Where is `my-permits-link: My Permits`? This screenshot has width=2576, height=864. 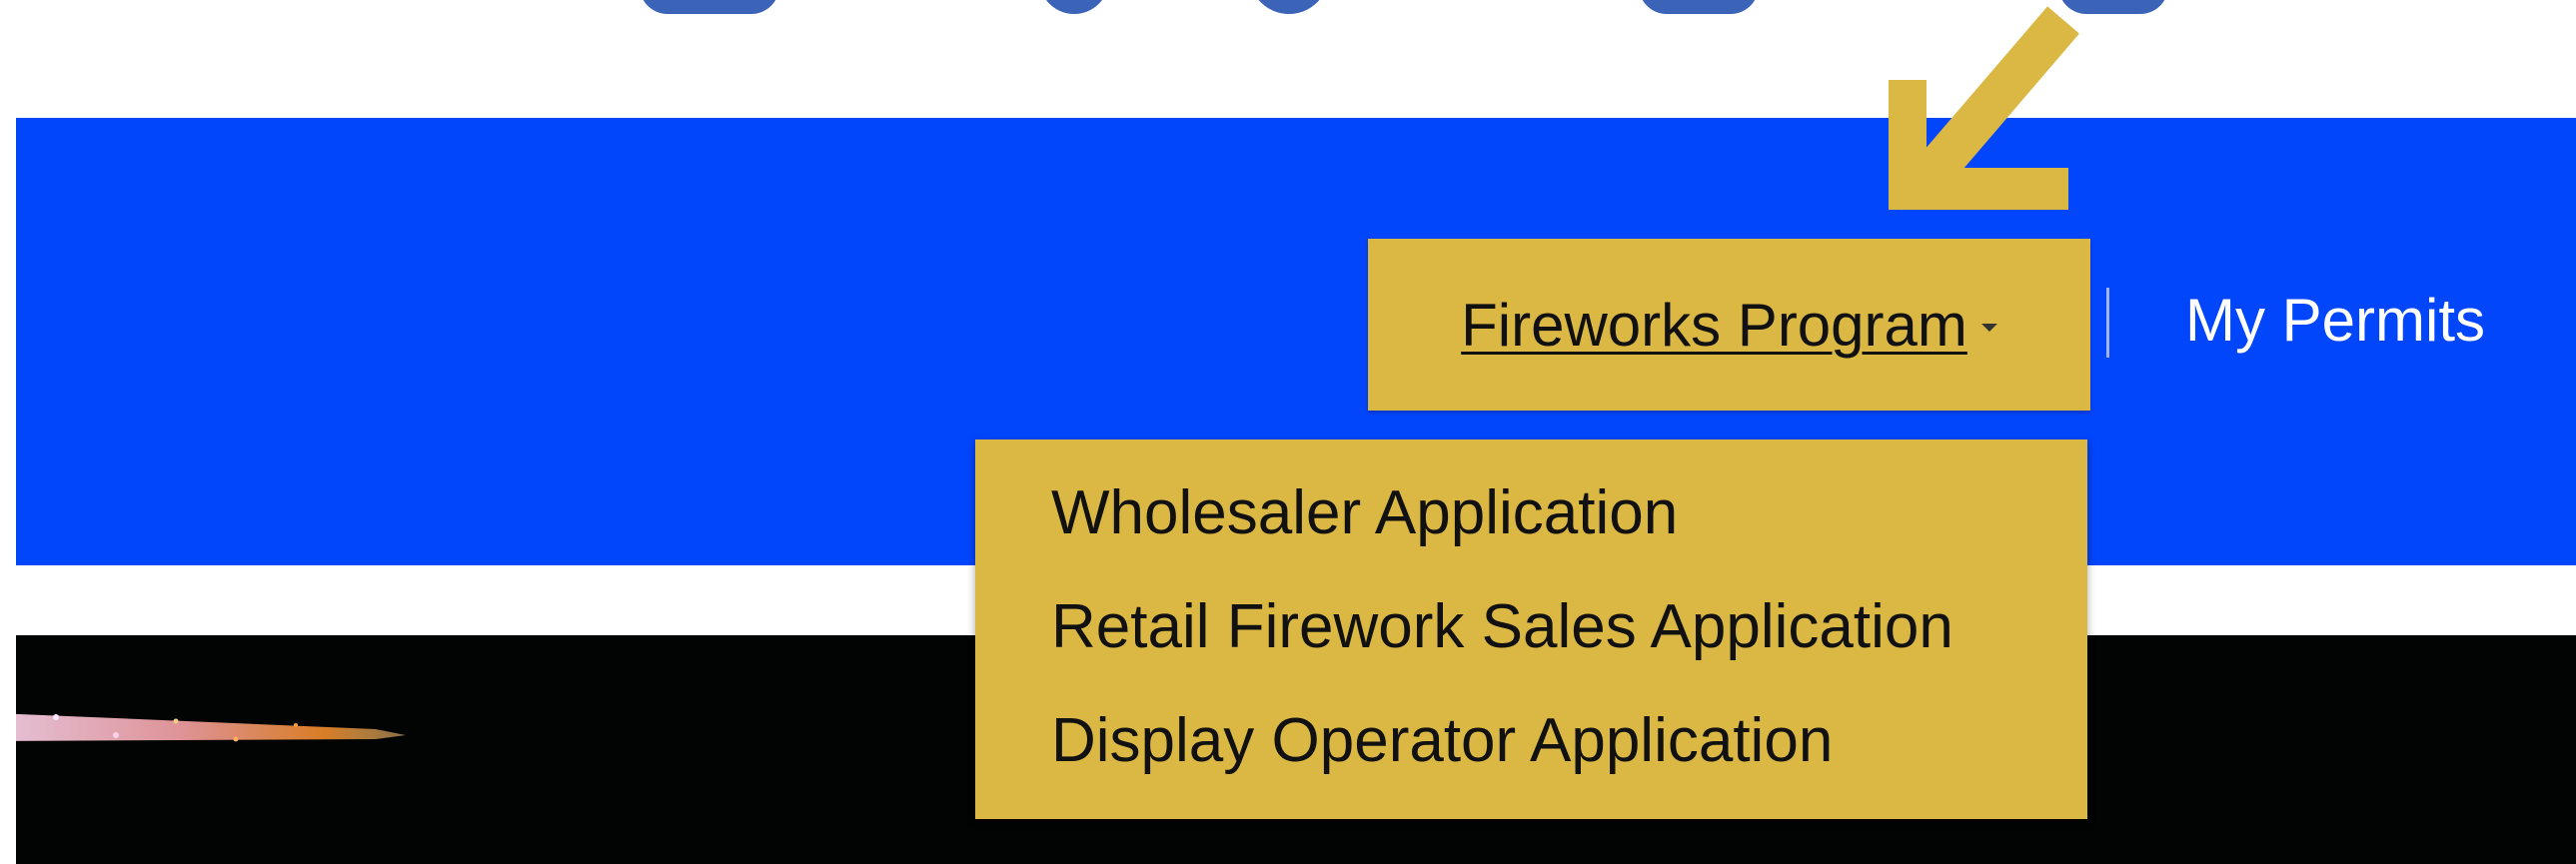
my-permits-link: My Permits is located at coordinates (2335, 320).